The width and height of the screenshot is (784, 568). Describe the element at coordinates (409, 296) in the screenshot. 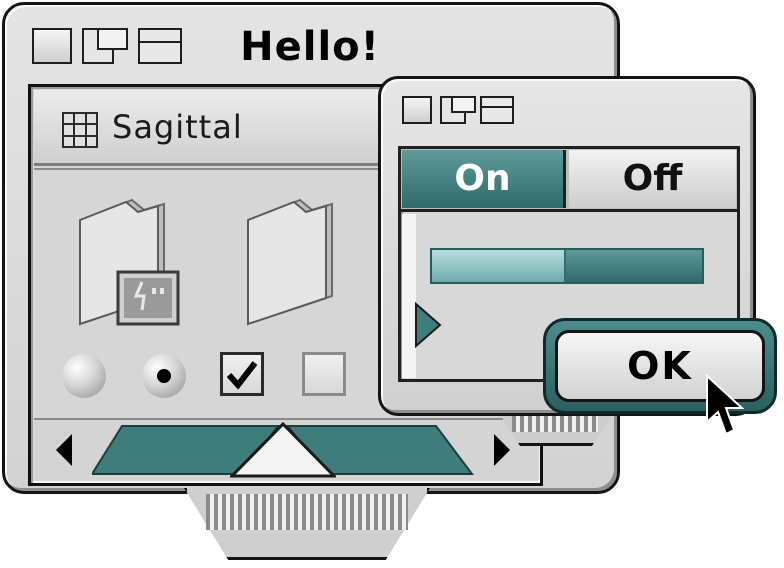

I see `panel-edge` at that location.